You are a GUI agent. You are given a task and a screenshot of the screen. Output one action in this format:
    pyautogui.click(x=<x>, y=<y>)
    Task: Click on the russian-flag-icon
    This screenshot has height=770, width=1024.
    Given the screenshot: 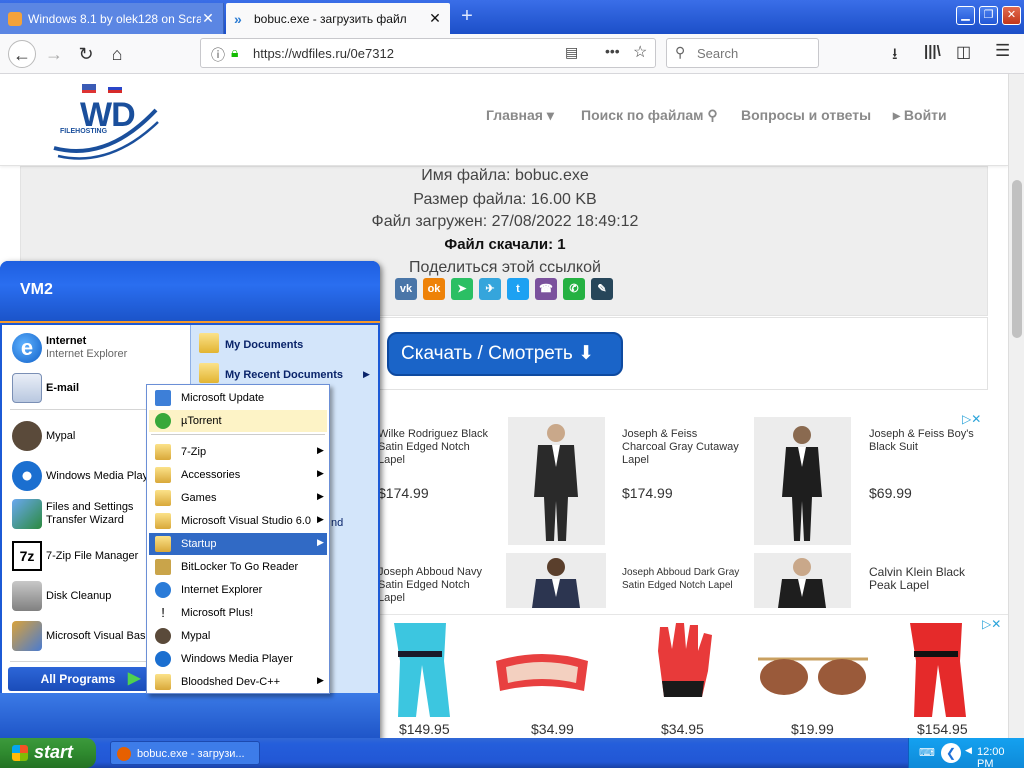 What is the action you would take?
    pyautogui.click(x=115, y=88)
    